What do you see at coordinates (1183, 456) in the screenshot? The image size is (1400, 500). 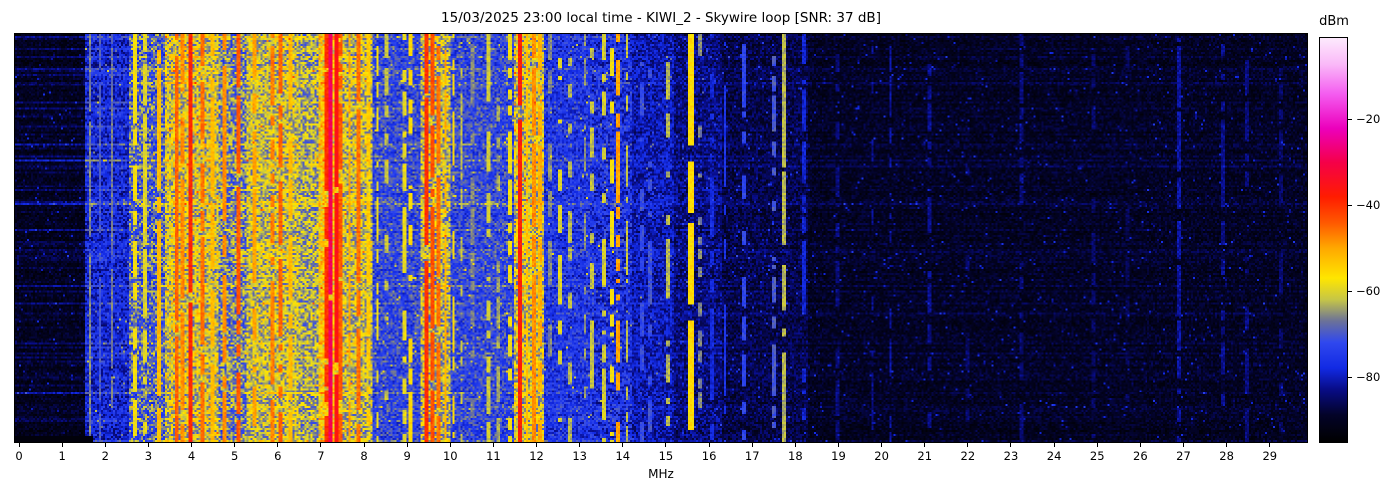 I see `x-tick-label: 27` at bounding box center [1183, 456].